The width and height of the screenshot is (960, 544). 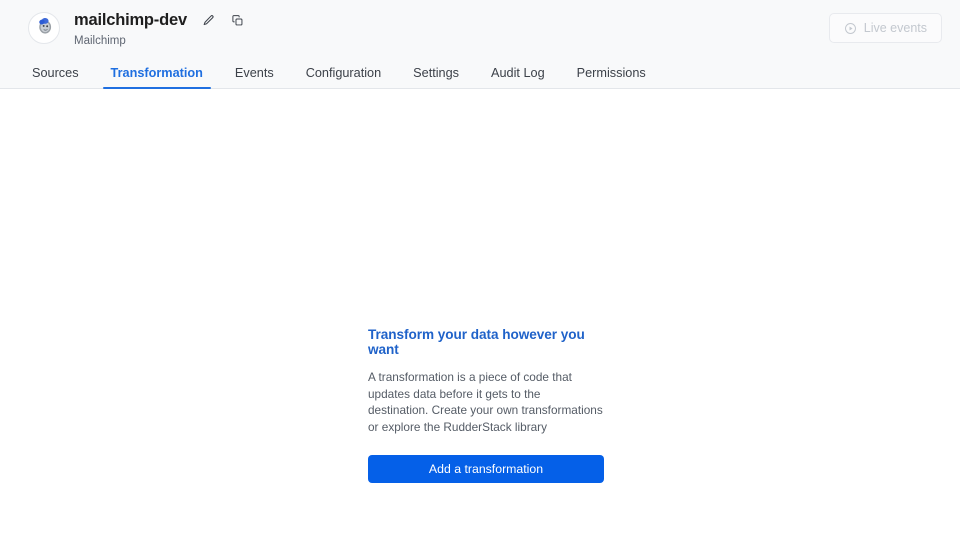 I want to click on tab-audit-log: Audit Log, so click(x=518, y=77).